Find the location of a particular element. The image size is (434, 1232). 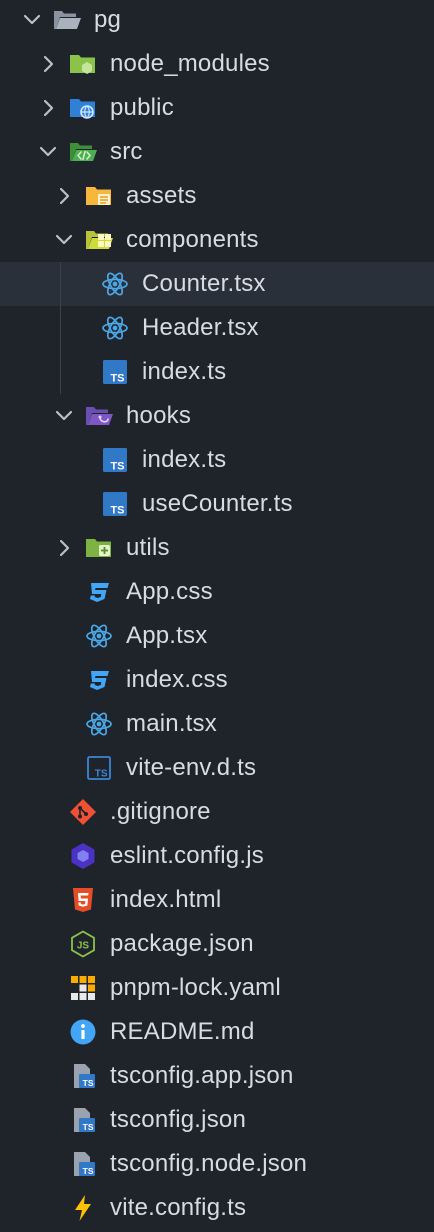

tree-item-label: eslint.config.js is located at coordinates (187, 855).